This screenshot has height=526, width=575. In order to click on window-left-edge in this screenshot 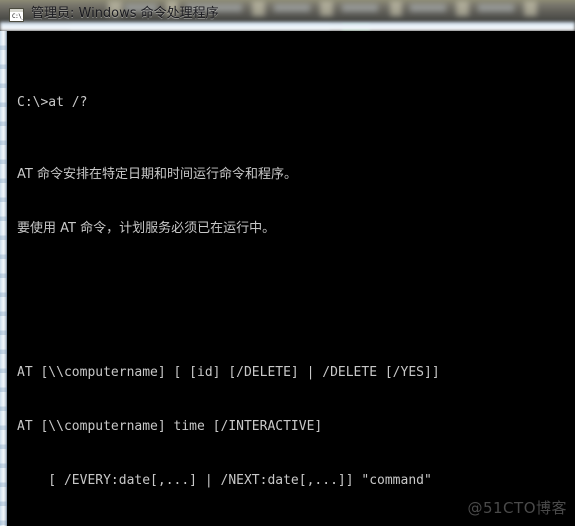, I will do `click(3, 278)`.